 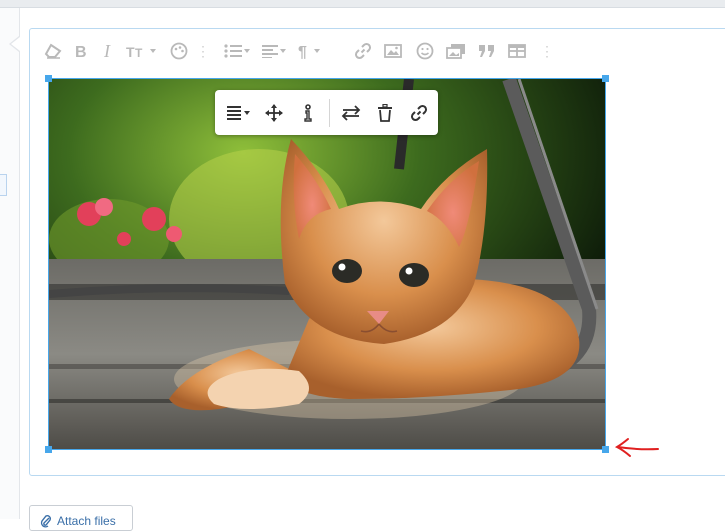 I want to click on svg-text: B, so click(x=81, y=51).